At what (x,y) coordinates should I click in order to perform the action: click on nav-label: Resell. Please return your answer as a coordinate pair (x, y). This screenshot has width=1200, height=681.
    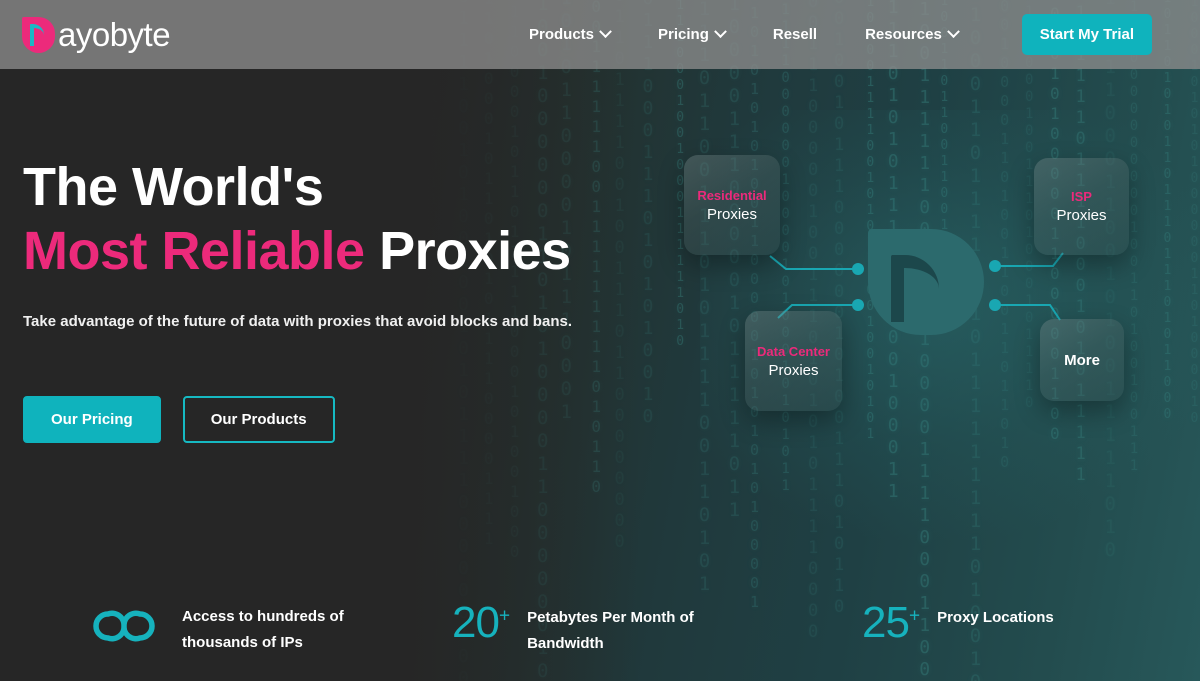
    Looking at the image, I should click on (795, 34).